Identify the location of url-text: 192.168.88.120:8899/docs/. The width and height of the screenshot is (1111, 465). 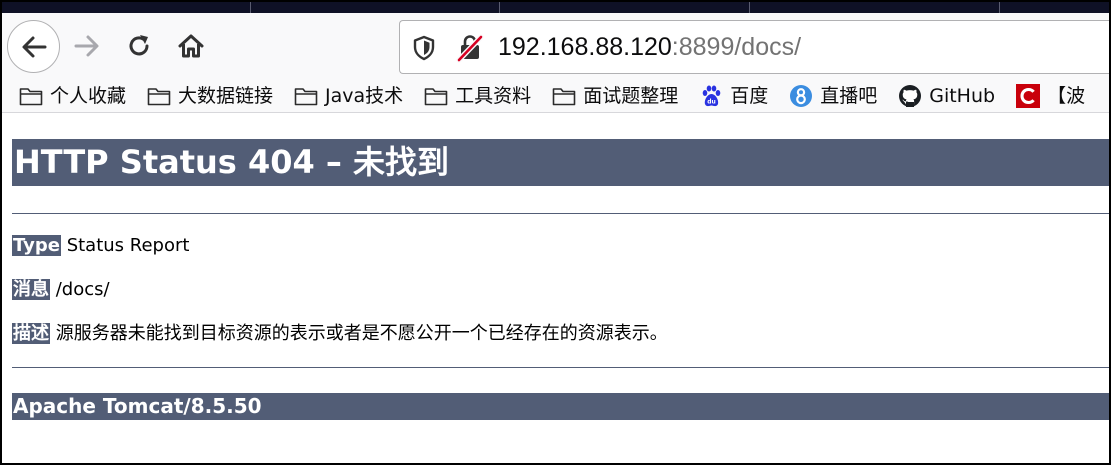
(649, 47).